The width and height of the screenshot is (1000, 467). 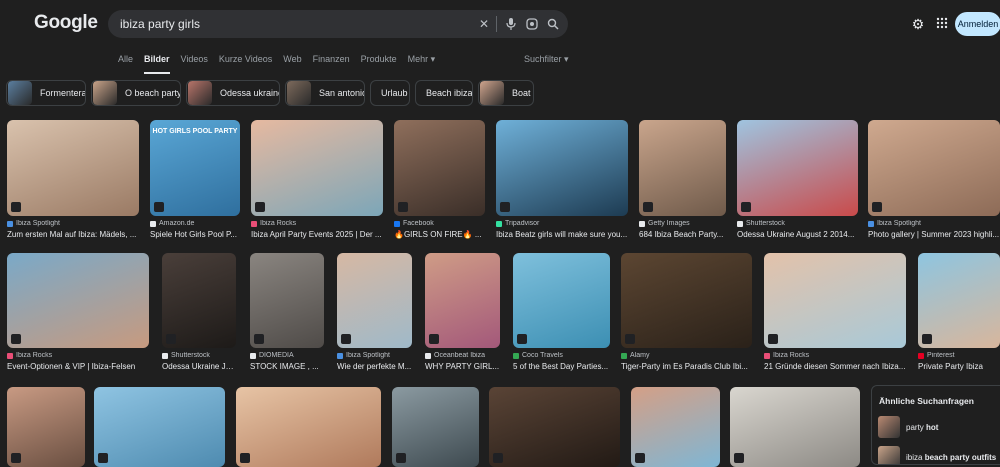 I want to click on result-source: Getty Images, so click(x=682, y=223).